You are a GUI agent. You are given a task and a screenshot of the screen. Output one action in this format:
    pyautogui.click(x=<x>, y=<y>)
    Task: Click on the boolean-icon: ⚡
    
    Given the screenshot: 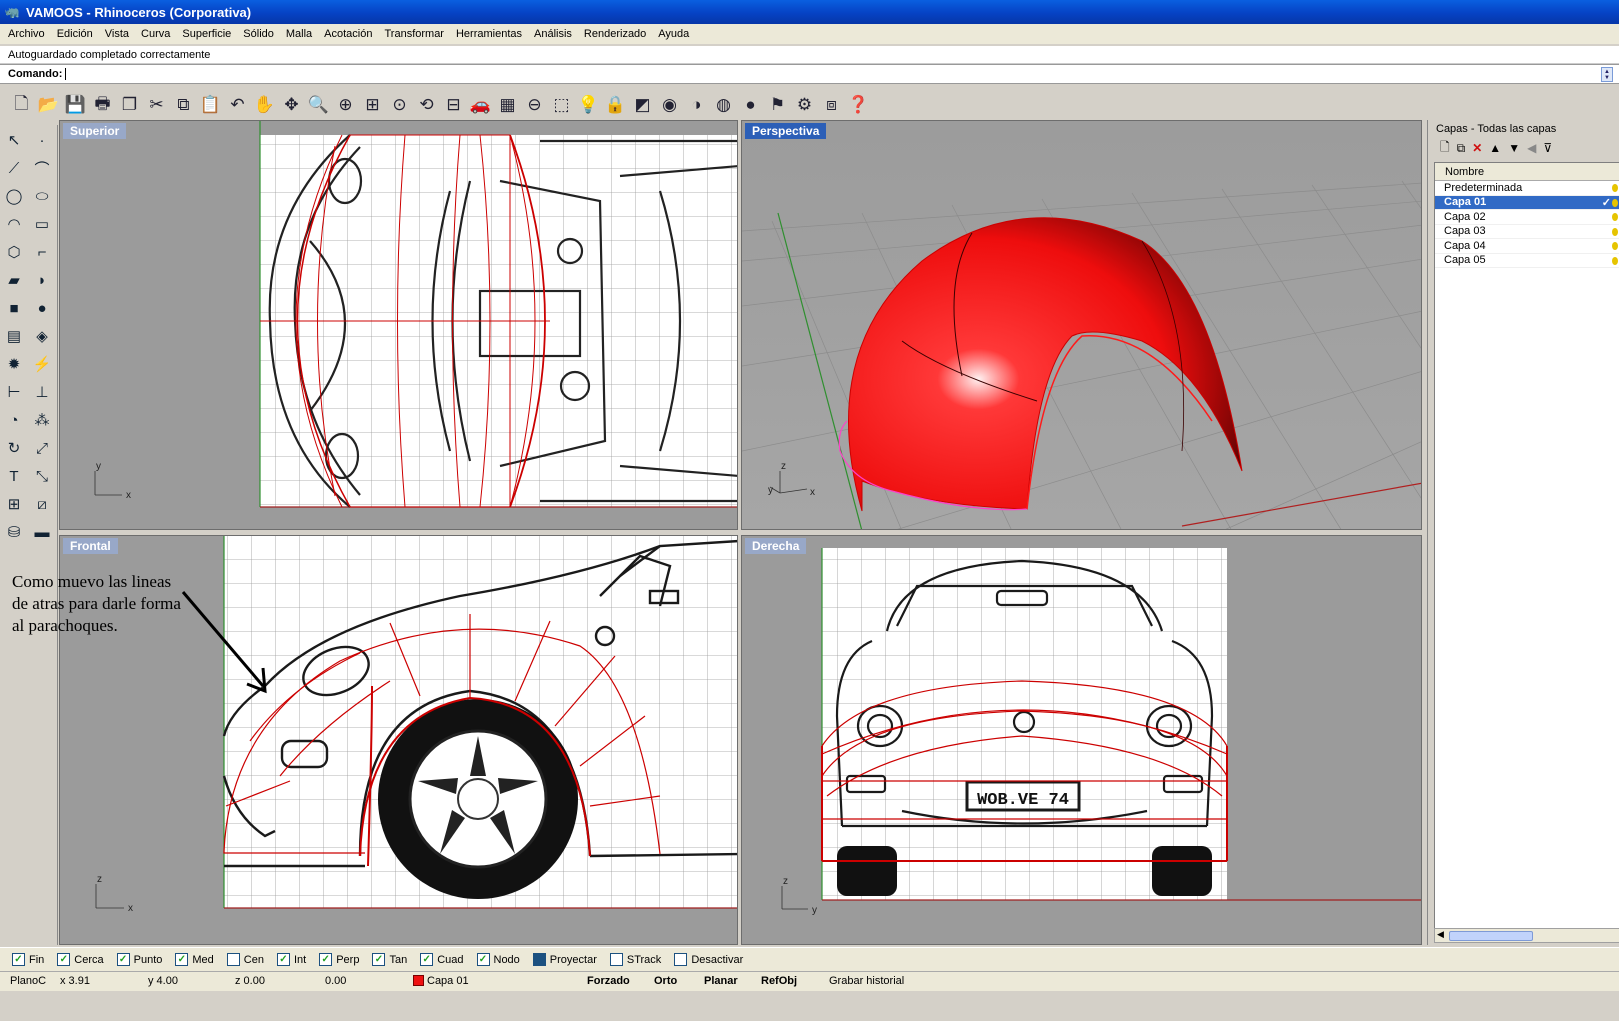 What is the action you would take?
    pyautogui.click(x=42, y=364)
    